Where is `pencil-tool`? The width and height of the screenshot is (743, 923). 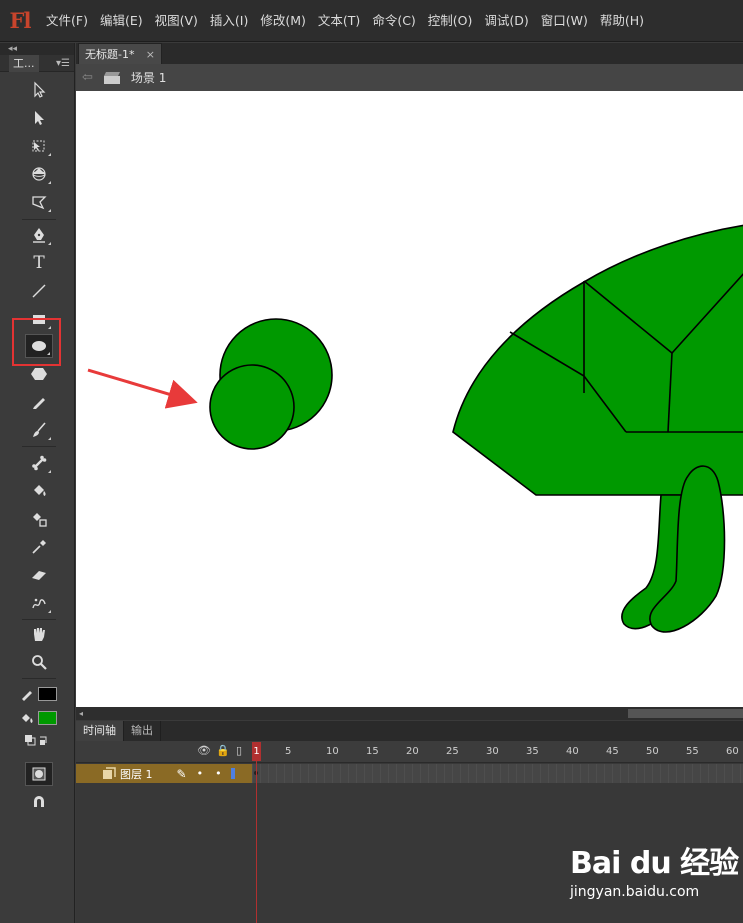 pencil-tool is located at coordinates (39, 402).